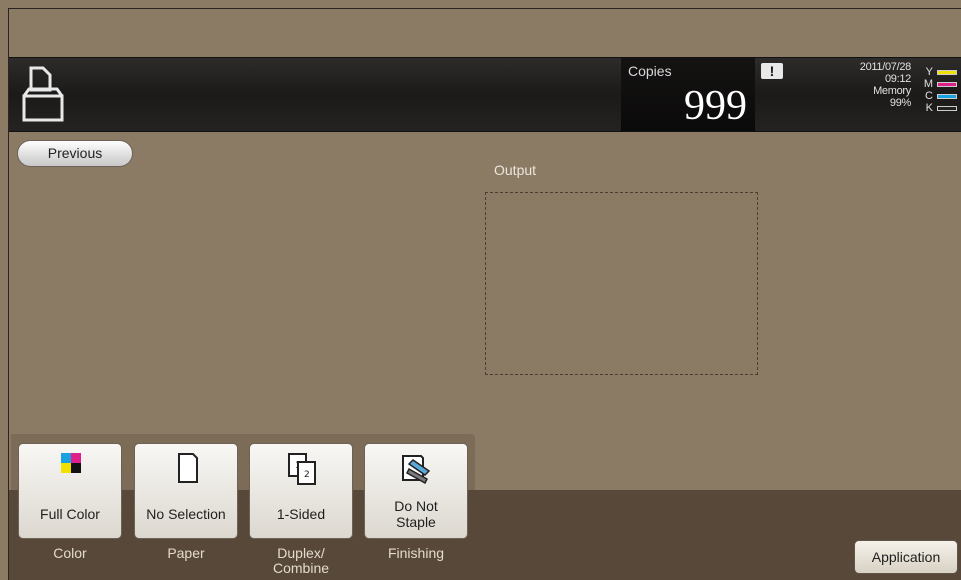 Image resolution: width=961 pixels, height=580 pixels. I want to click on output-preview-area, so click(621, 283).